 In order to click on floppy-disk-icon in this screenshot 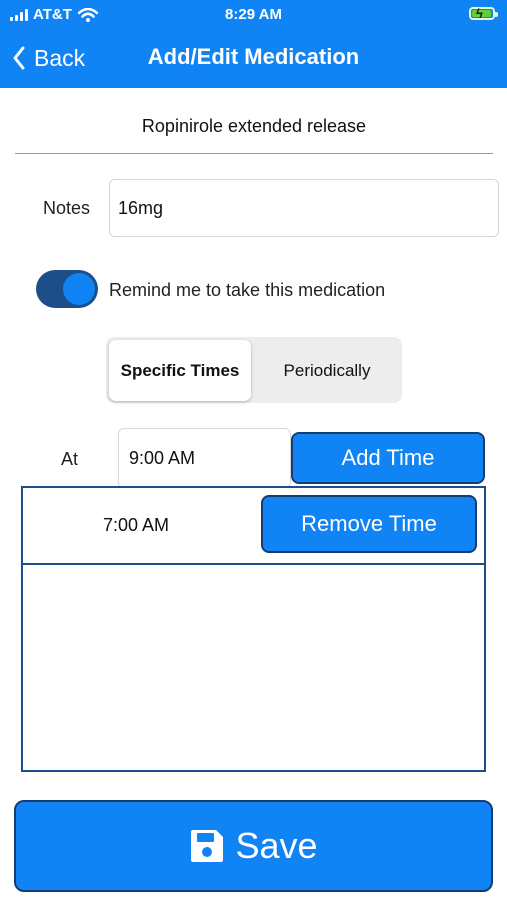, I will do `click(207, 846)`.